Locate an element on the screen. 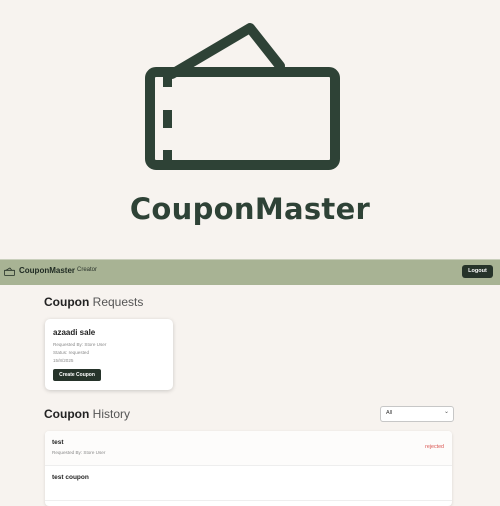  navbar: CouponMaster Creator Logout is located at coordinates (250, 272).